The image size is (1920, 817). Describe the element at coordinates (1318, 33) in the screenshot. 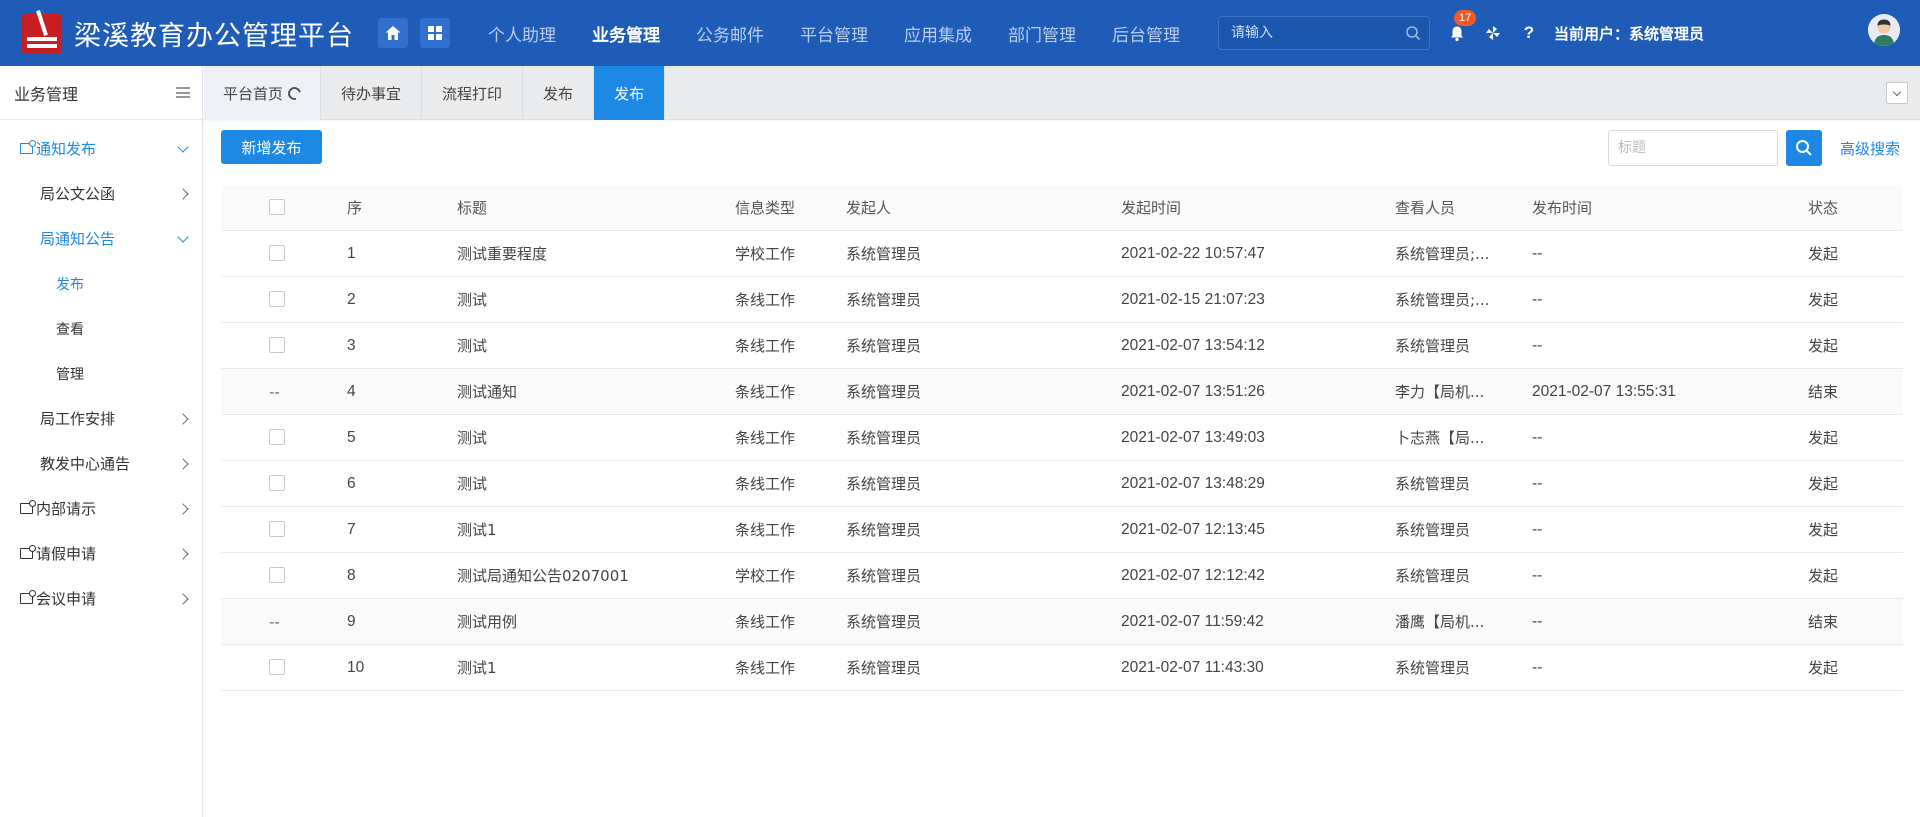

I see `global-search-input` at that location.